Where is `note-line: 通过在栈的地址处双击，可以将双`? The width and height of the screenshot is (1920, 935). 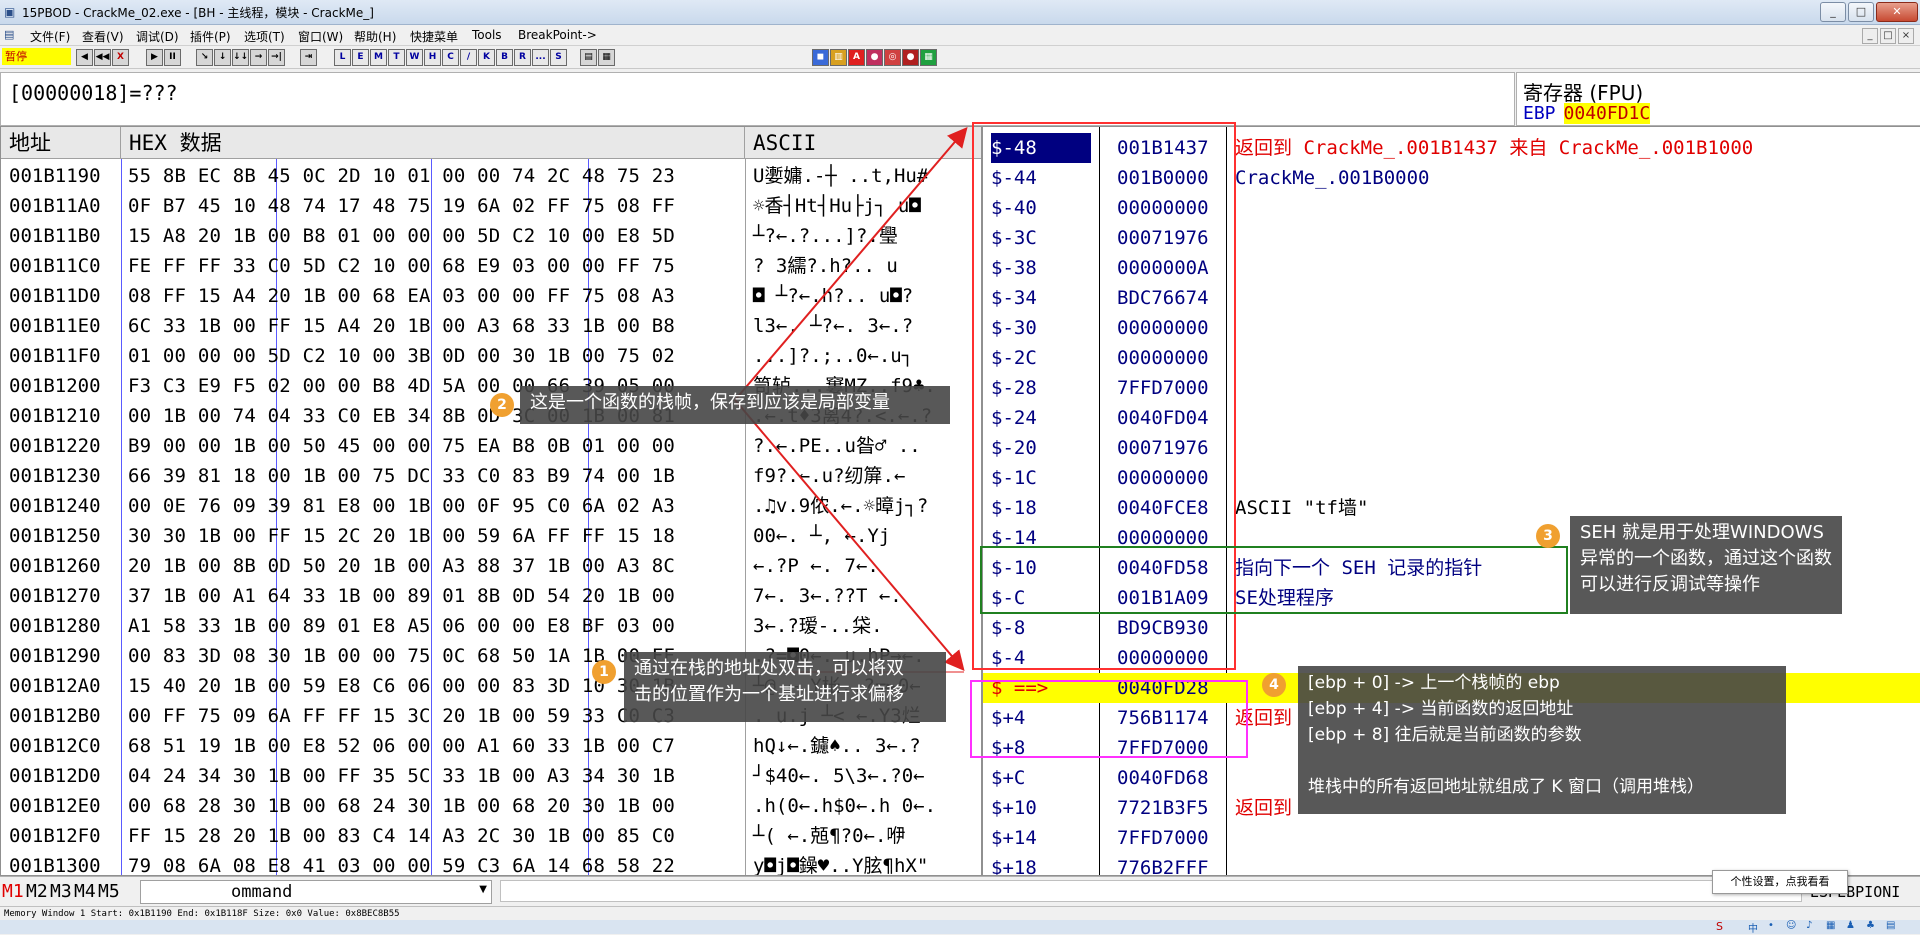 note-line: 通过在栈的地址处双击，可以将双 is located at coordinates (769, 668).